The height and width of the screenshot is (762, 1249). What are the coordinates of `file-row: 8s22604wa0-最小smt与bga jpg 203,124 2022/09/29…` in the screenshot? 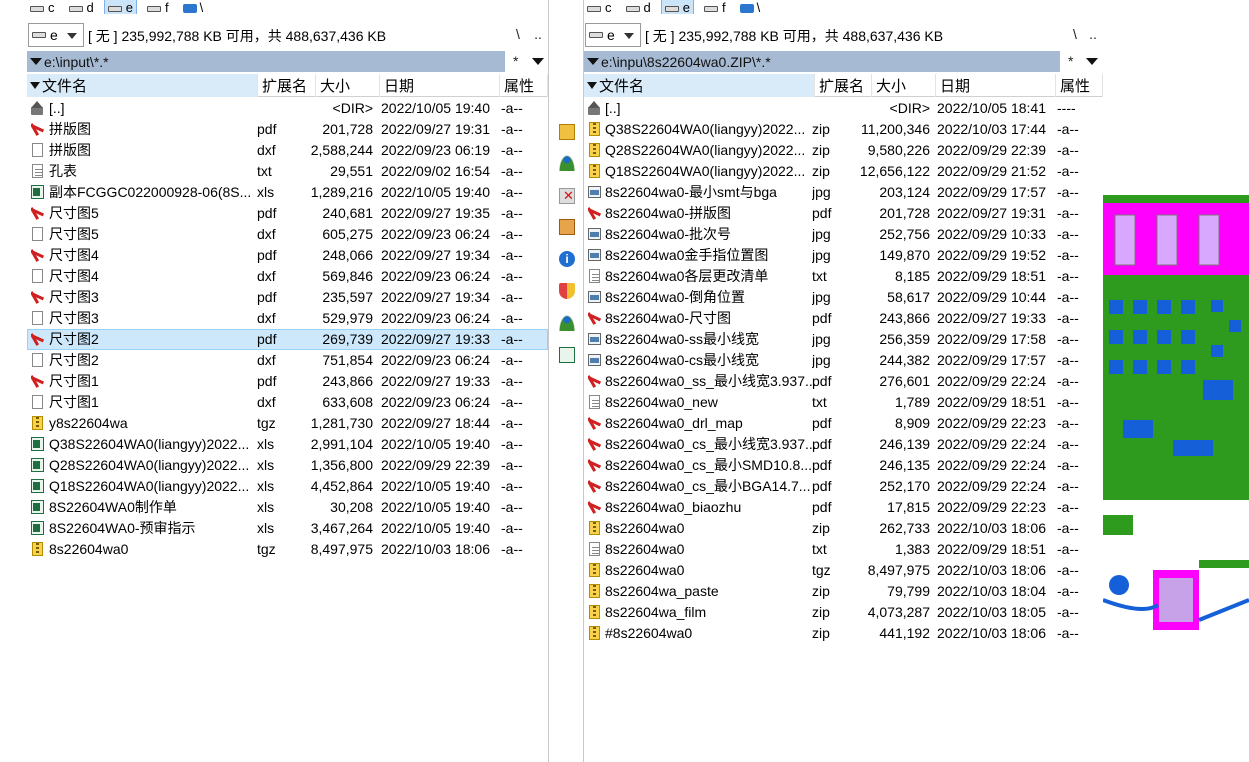 It's located at (843, 192).